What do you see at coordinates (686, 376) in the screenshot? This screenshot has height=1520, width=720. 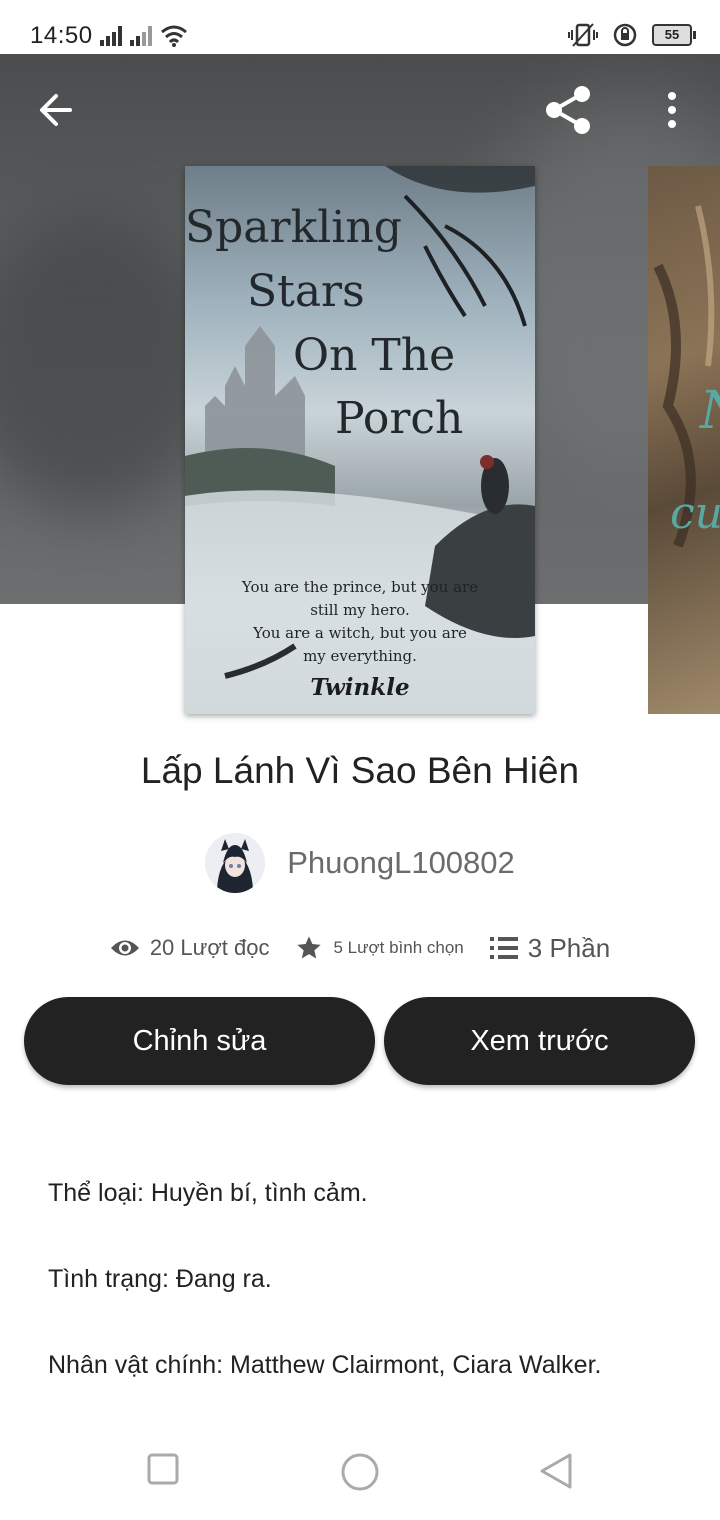 I see `next-cover-artwork: N cu` at bounding box center [686, 376].